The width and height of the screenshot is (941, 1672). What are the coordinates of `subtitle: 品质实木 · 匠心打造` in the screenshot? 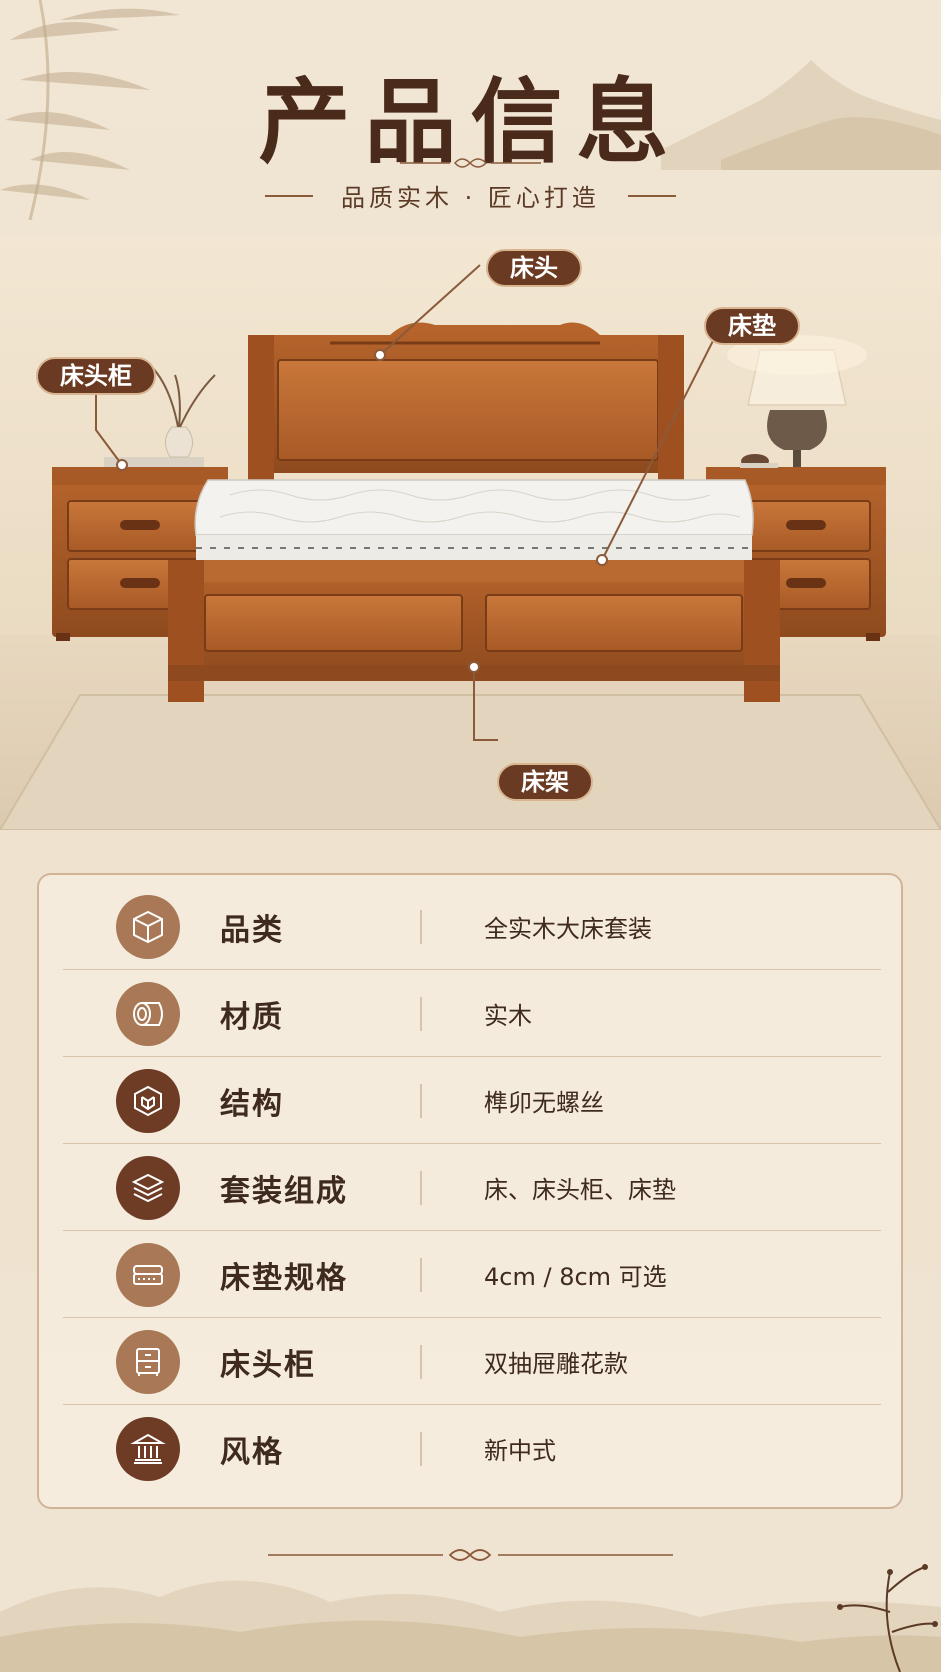 It's located at (470, 198).